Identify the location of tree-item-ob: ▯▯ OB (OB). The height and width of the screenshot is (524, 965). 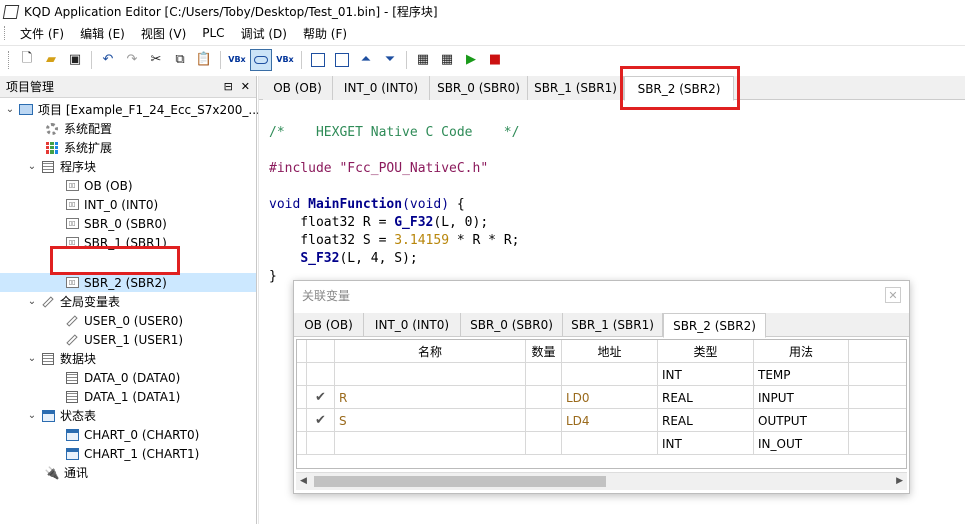
(98, 185).